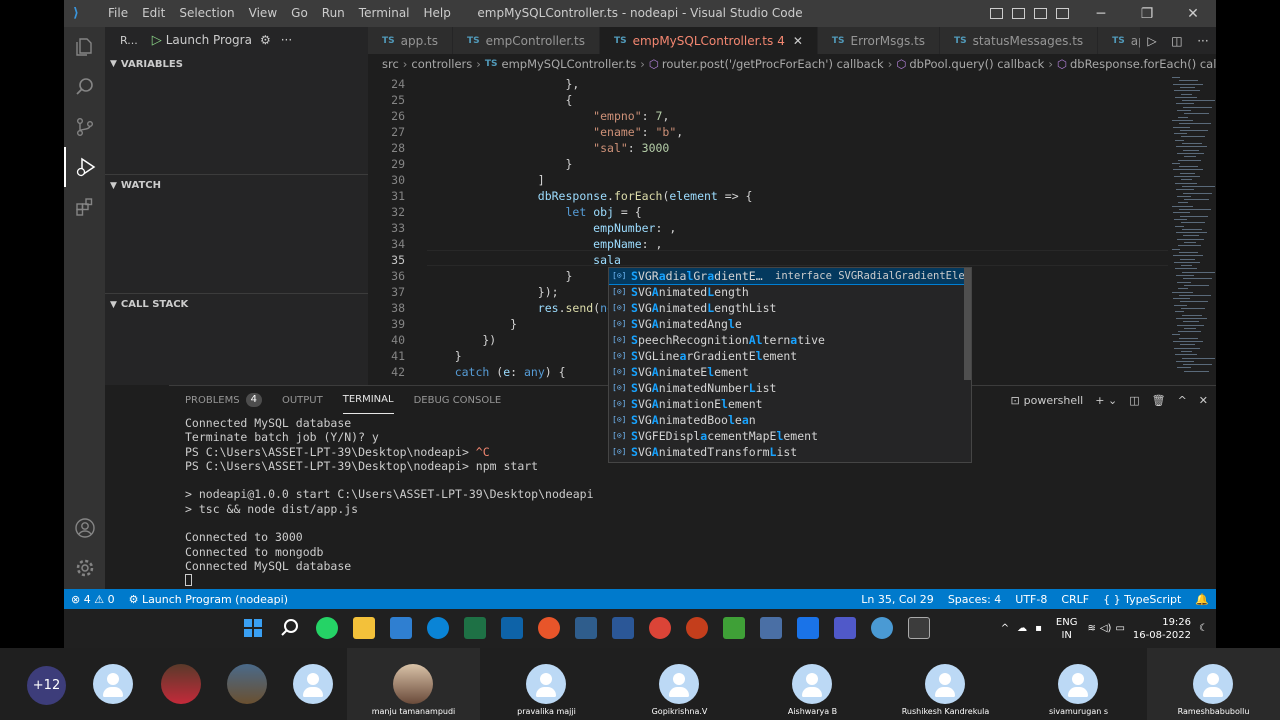 This screenshot has height=720, width=1280. Describe the element at coordinates (1018, 13) in the screenshot. I see `toggle-panel-icon` at that location.